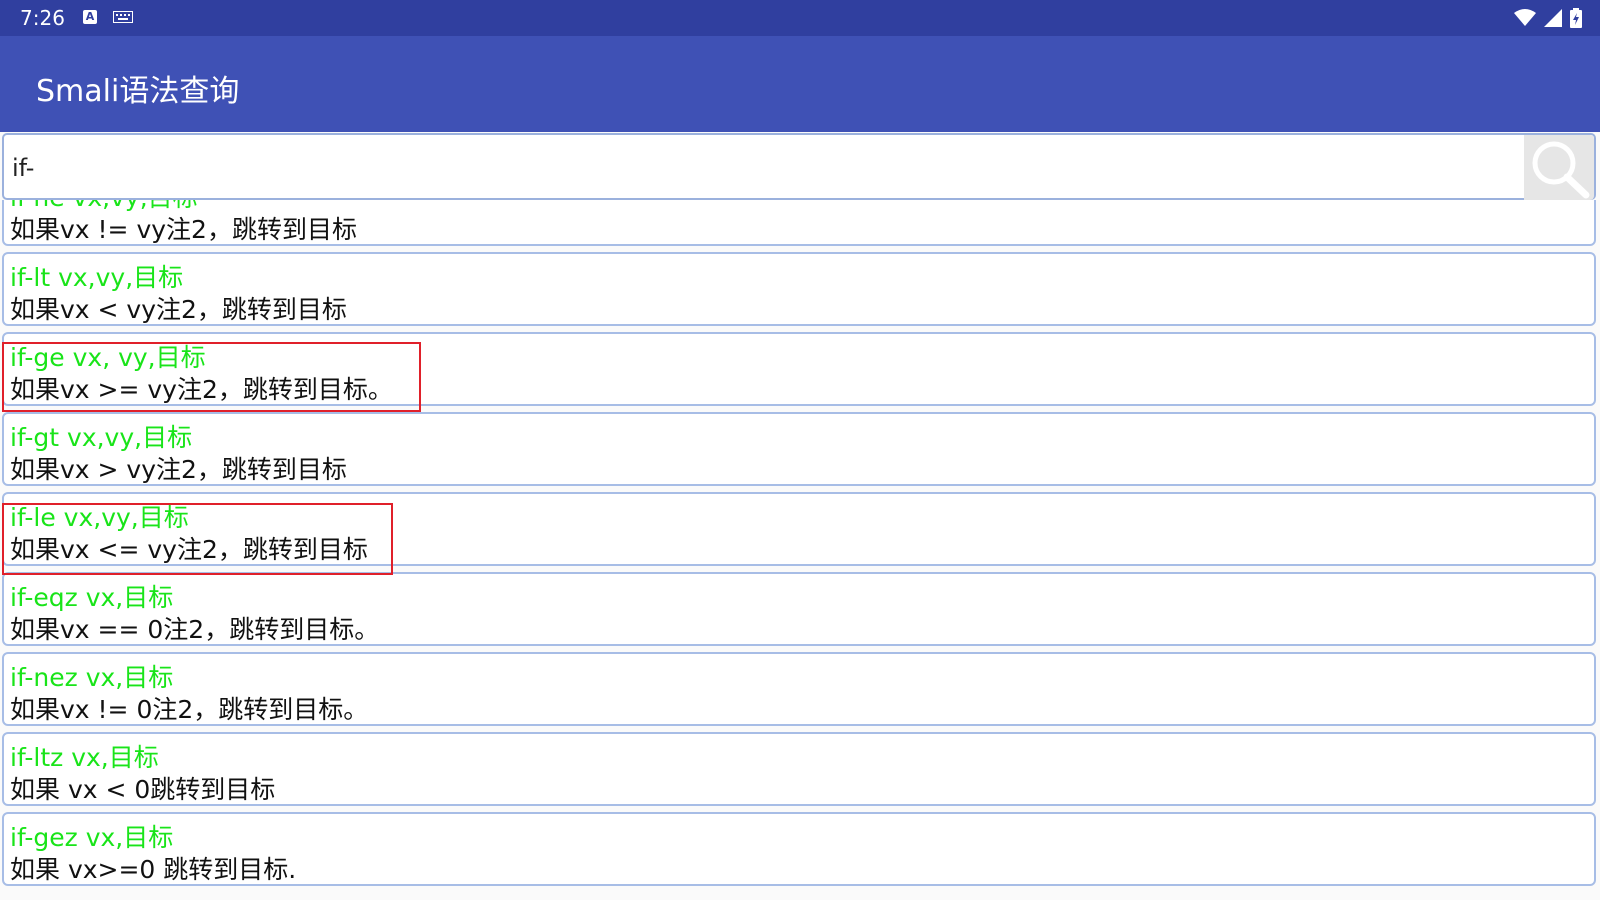 The height and width of the screenshot is (900, 1600). I want to click on item-title: if-eqz vx,目标, so click(92, 597).